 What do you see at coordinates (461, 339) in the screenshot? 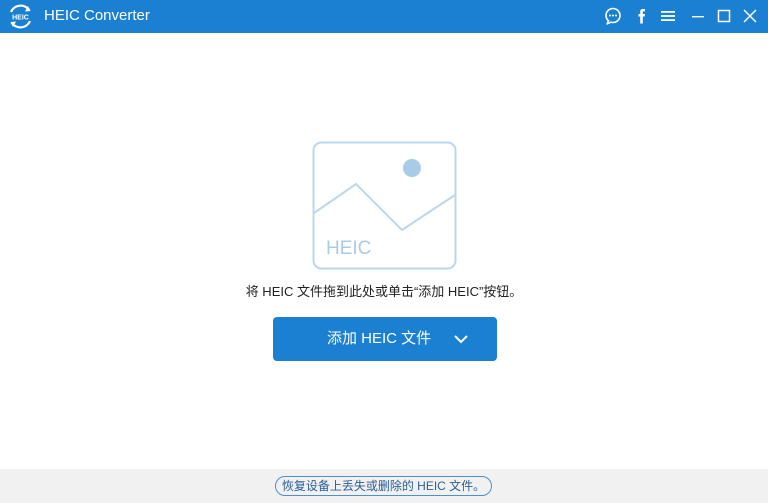
I see `chevron-down-icon` at bounding box center [461, 339].